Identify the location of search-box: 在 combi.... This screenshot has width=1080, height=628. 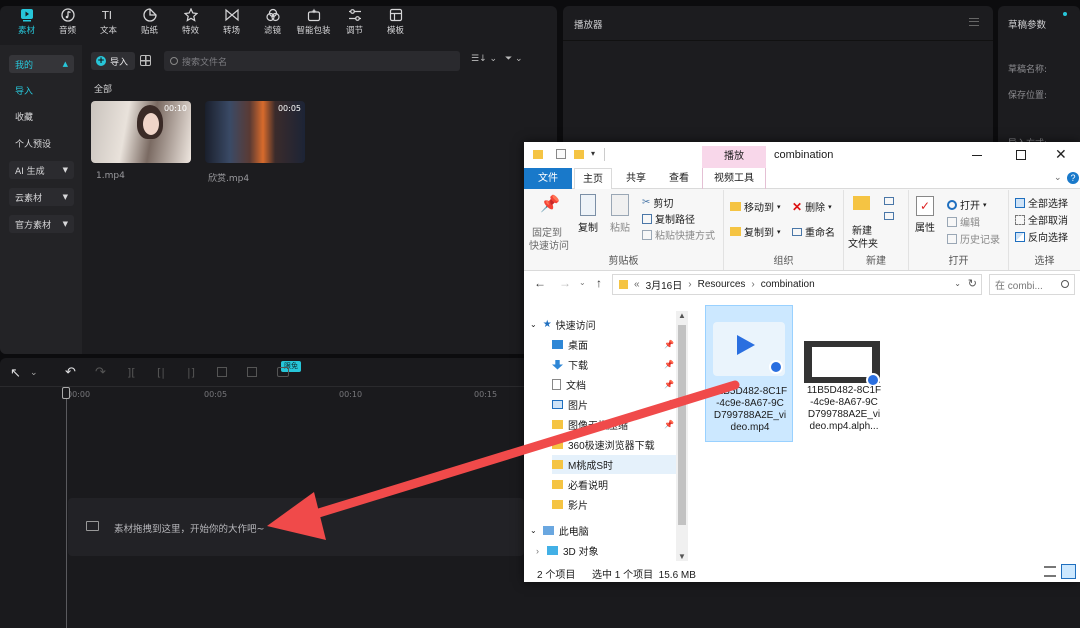
(1032, 284).